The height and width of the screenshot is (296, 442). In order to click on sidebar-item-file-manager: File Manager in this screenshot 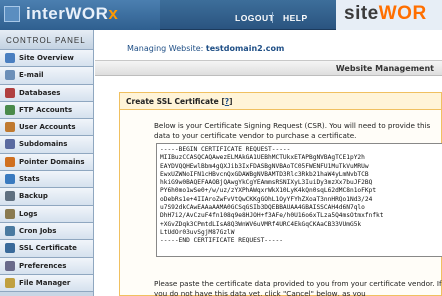, I will do `click(46, 283)`.